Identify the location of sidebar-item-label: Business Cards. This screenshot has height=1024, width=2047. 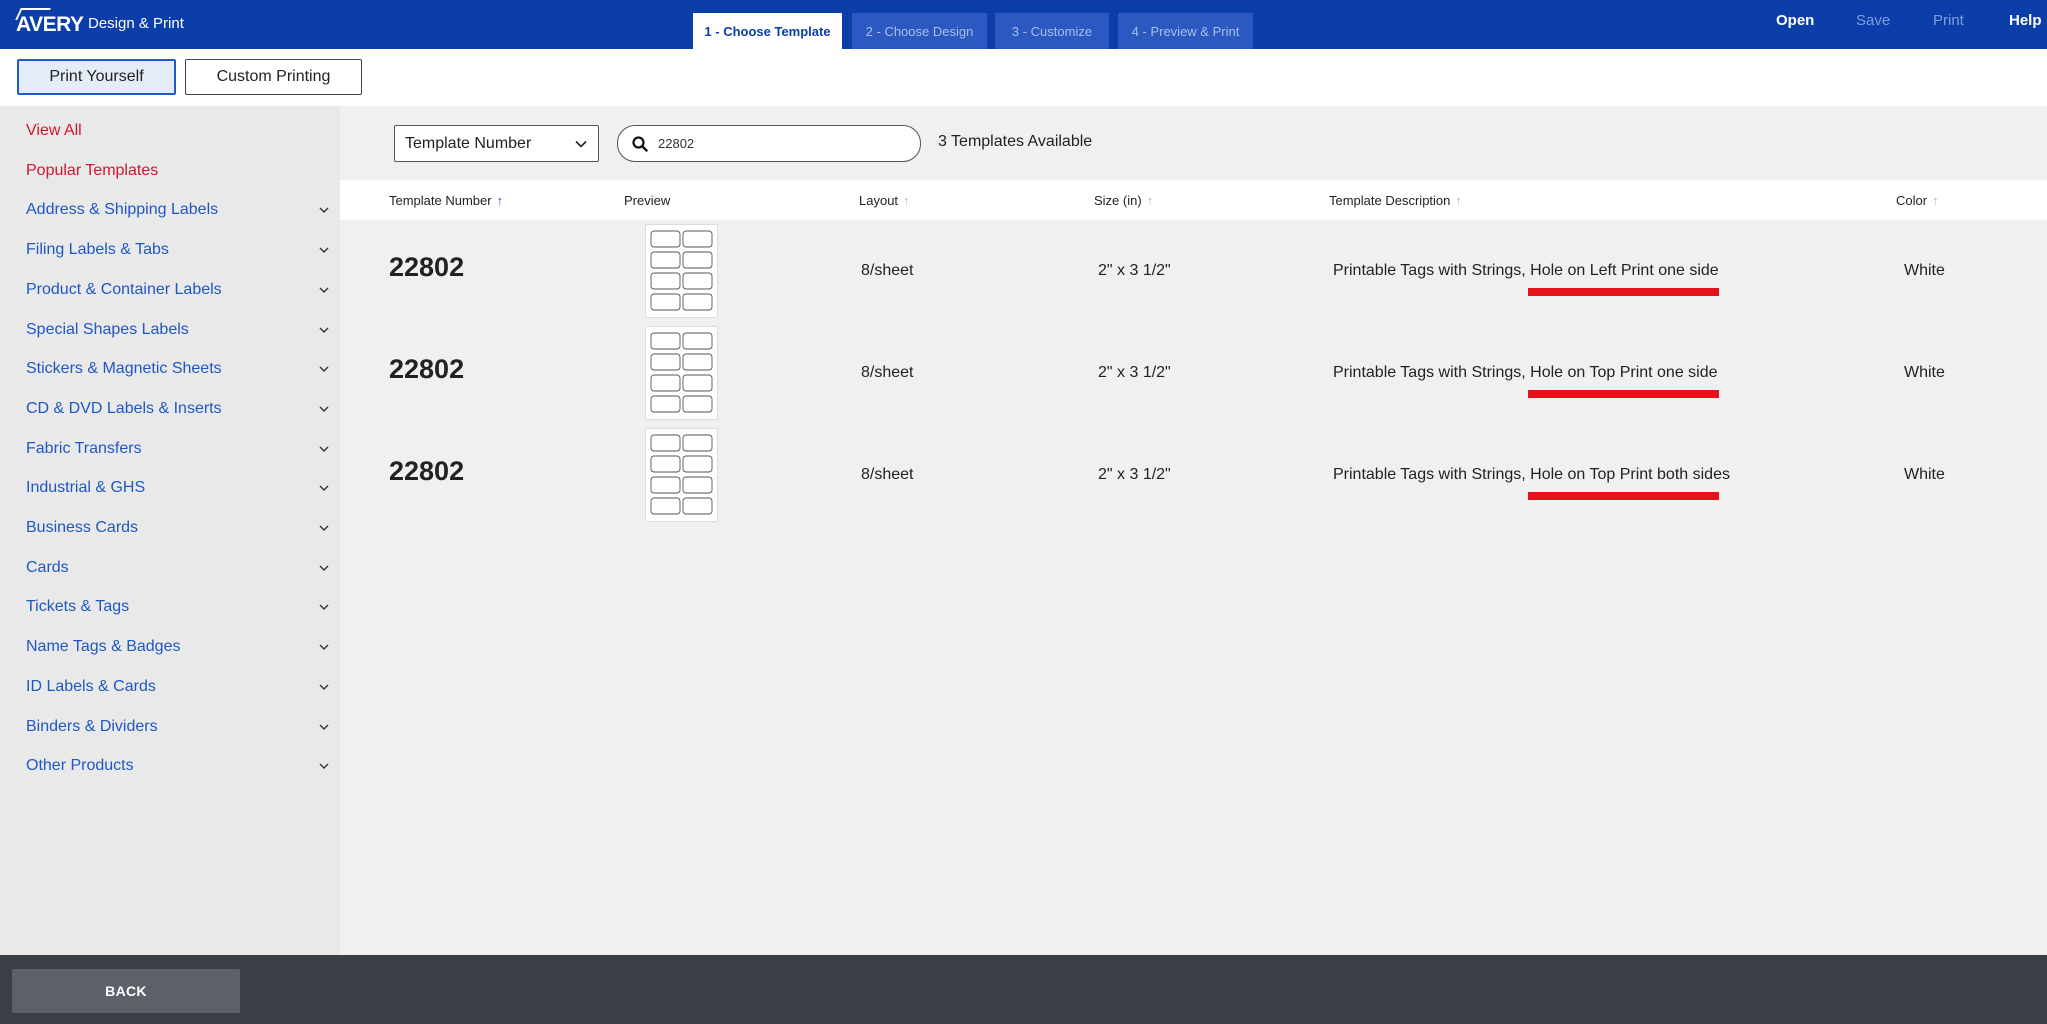
(82, 527).